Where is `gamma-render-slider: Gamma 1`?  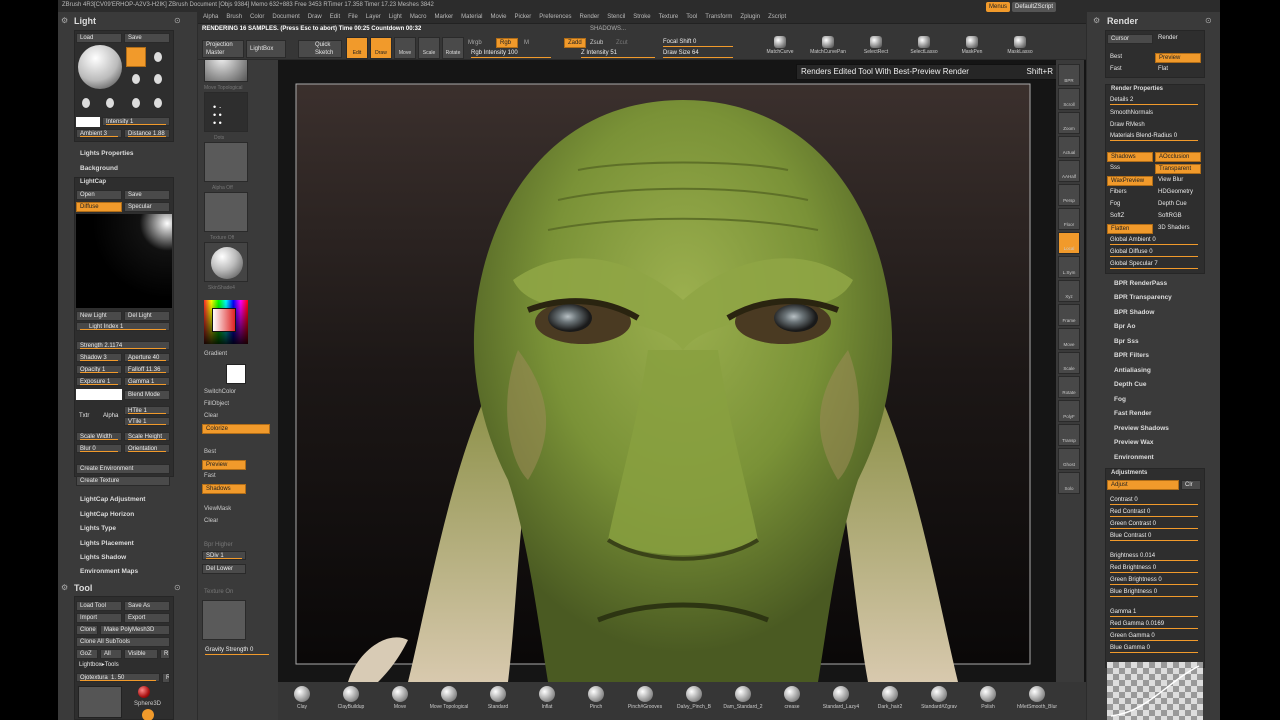 gamma-render-slider: Gamma 1 is located at coordinates (1154, 612).